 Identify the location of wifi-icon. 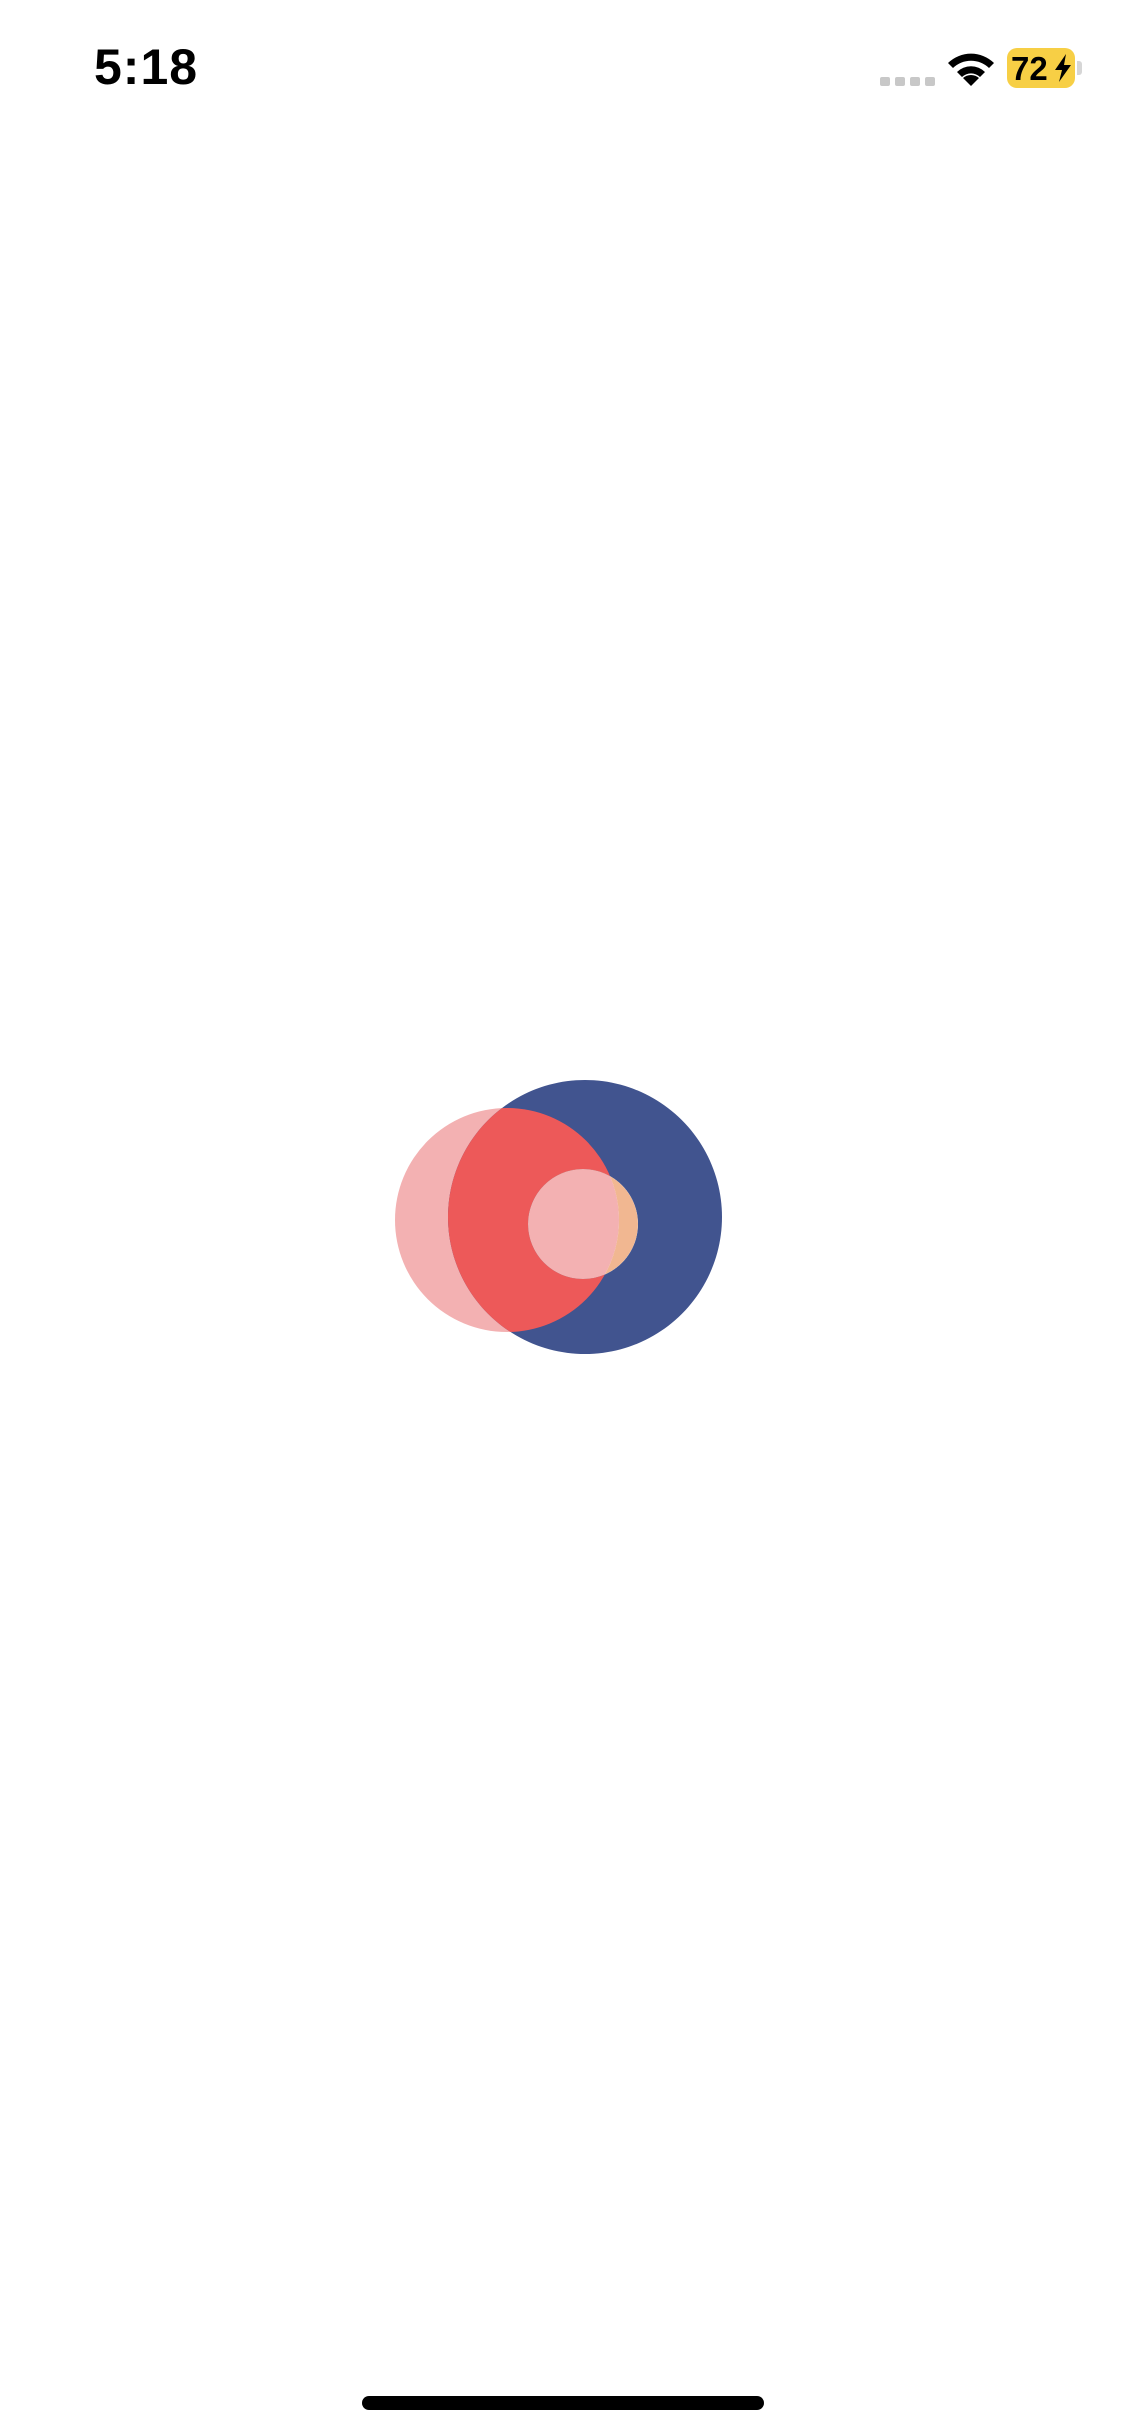
(971, 69).